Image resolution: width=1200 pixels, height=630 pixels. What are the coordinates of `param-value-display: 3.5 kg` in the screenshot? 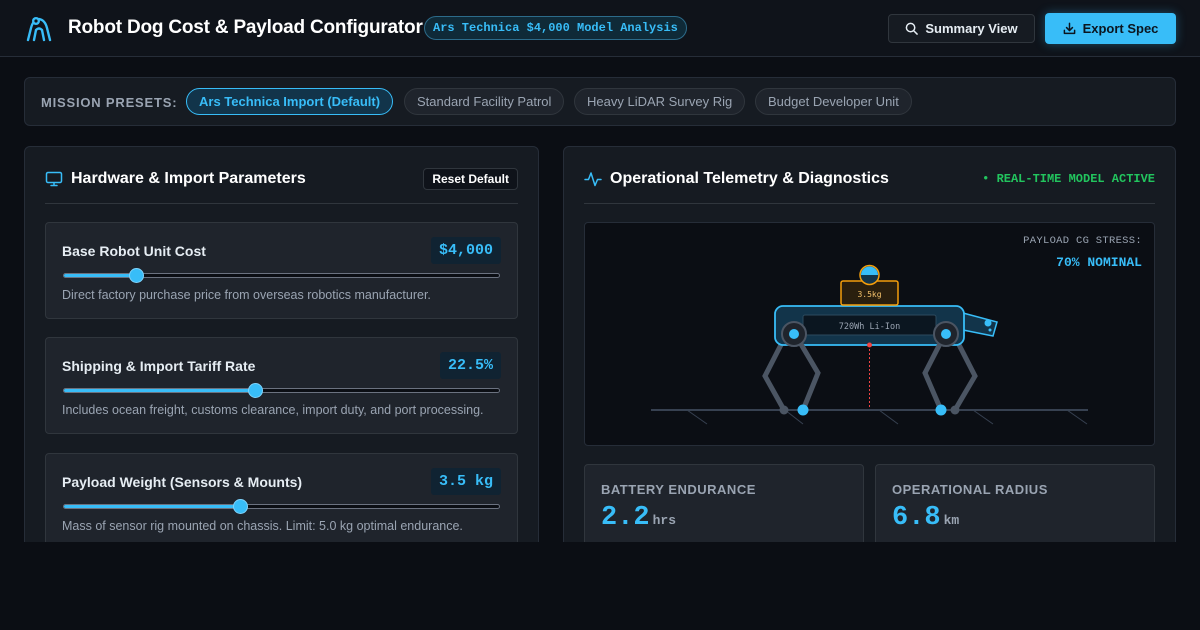 It's located at (465, 481).